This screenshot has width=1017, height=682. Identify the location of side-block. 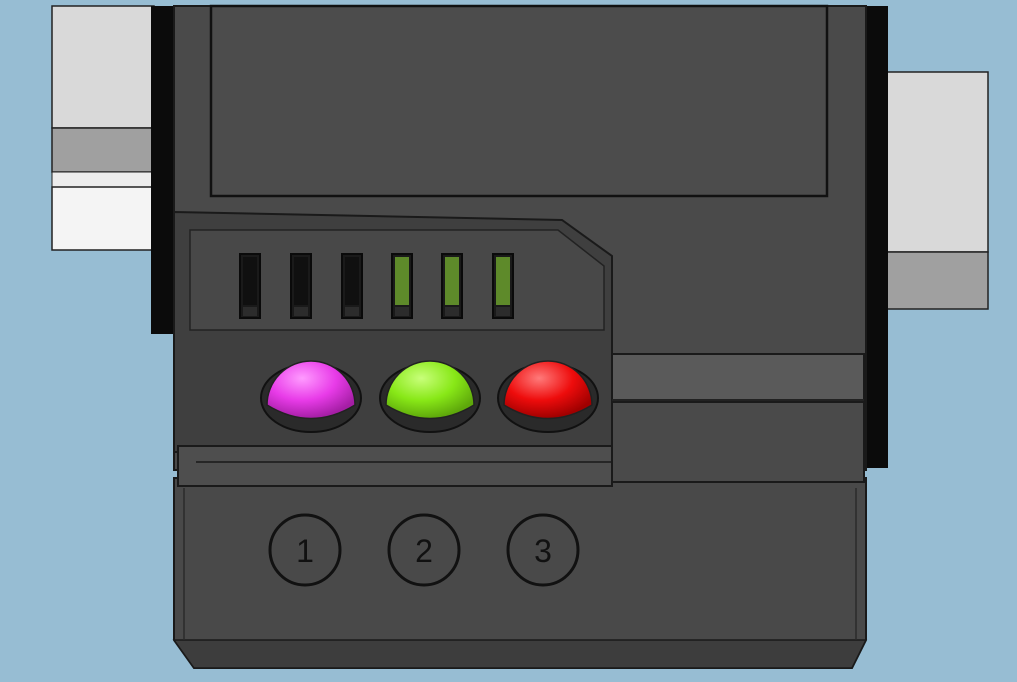
(738, 418).